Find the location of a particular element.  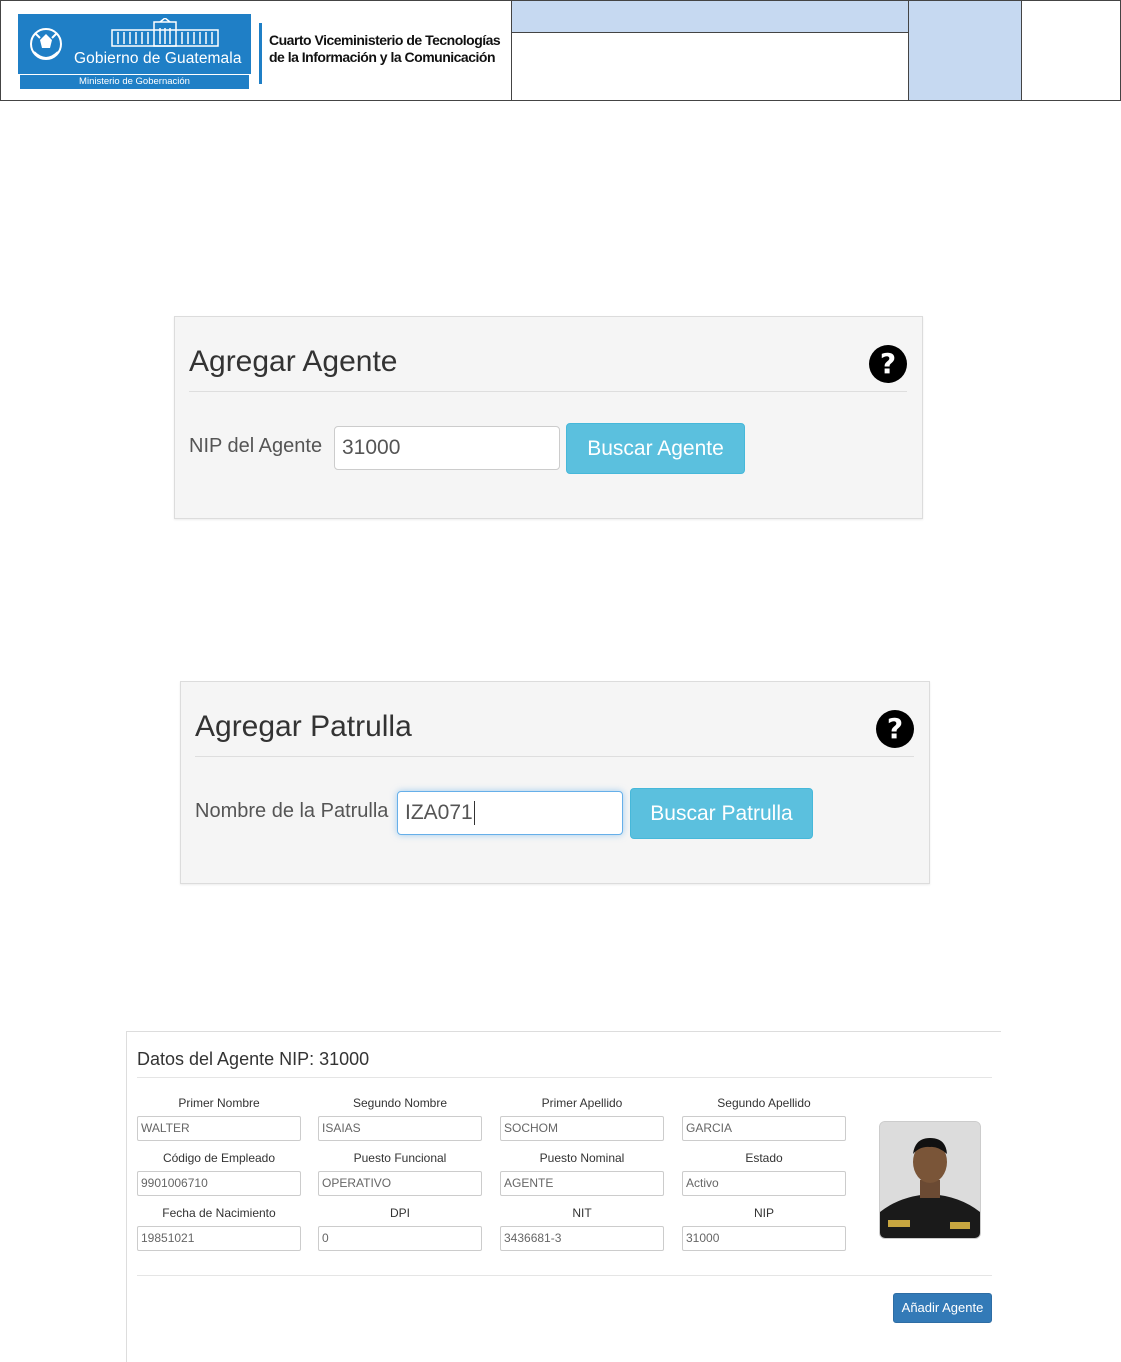

agent-data-title: Datos del Agente NIP: 31000 is located at coordinates (253, 1059).